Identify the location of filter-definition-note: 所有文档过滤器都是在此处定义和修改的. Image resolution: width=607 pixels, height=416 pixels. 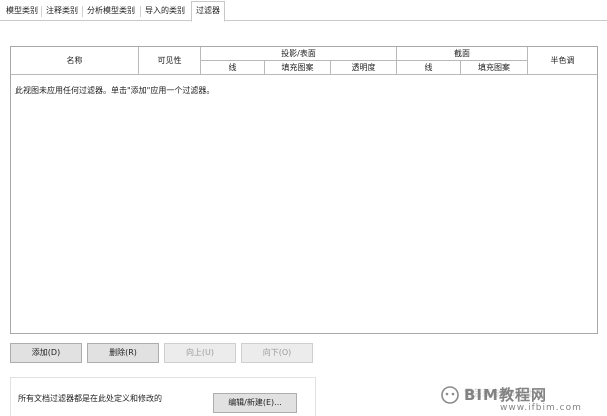
(90, 398).